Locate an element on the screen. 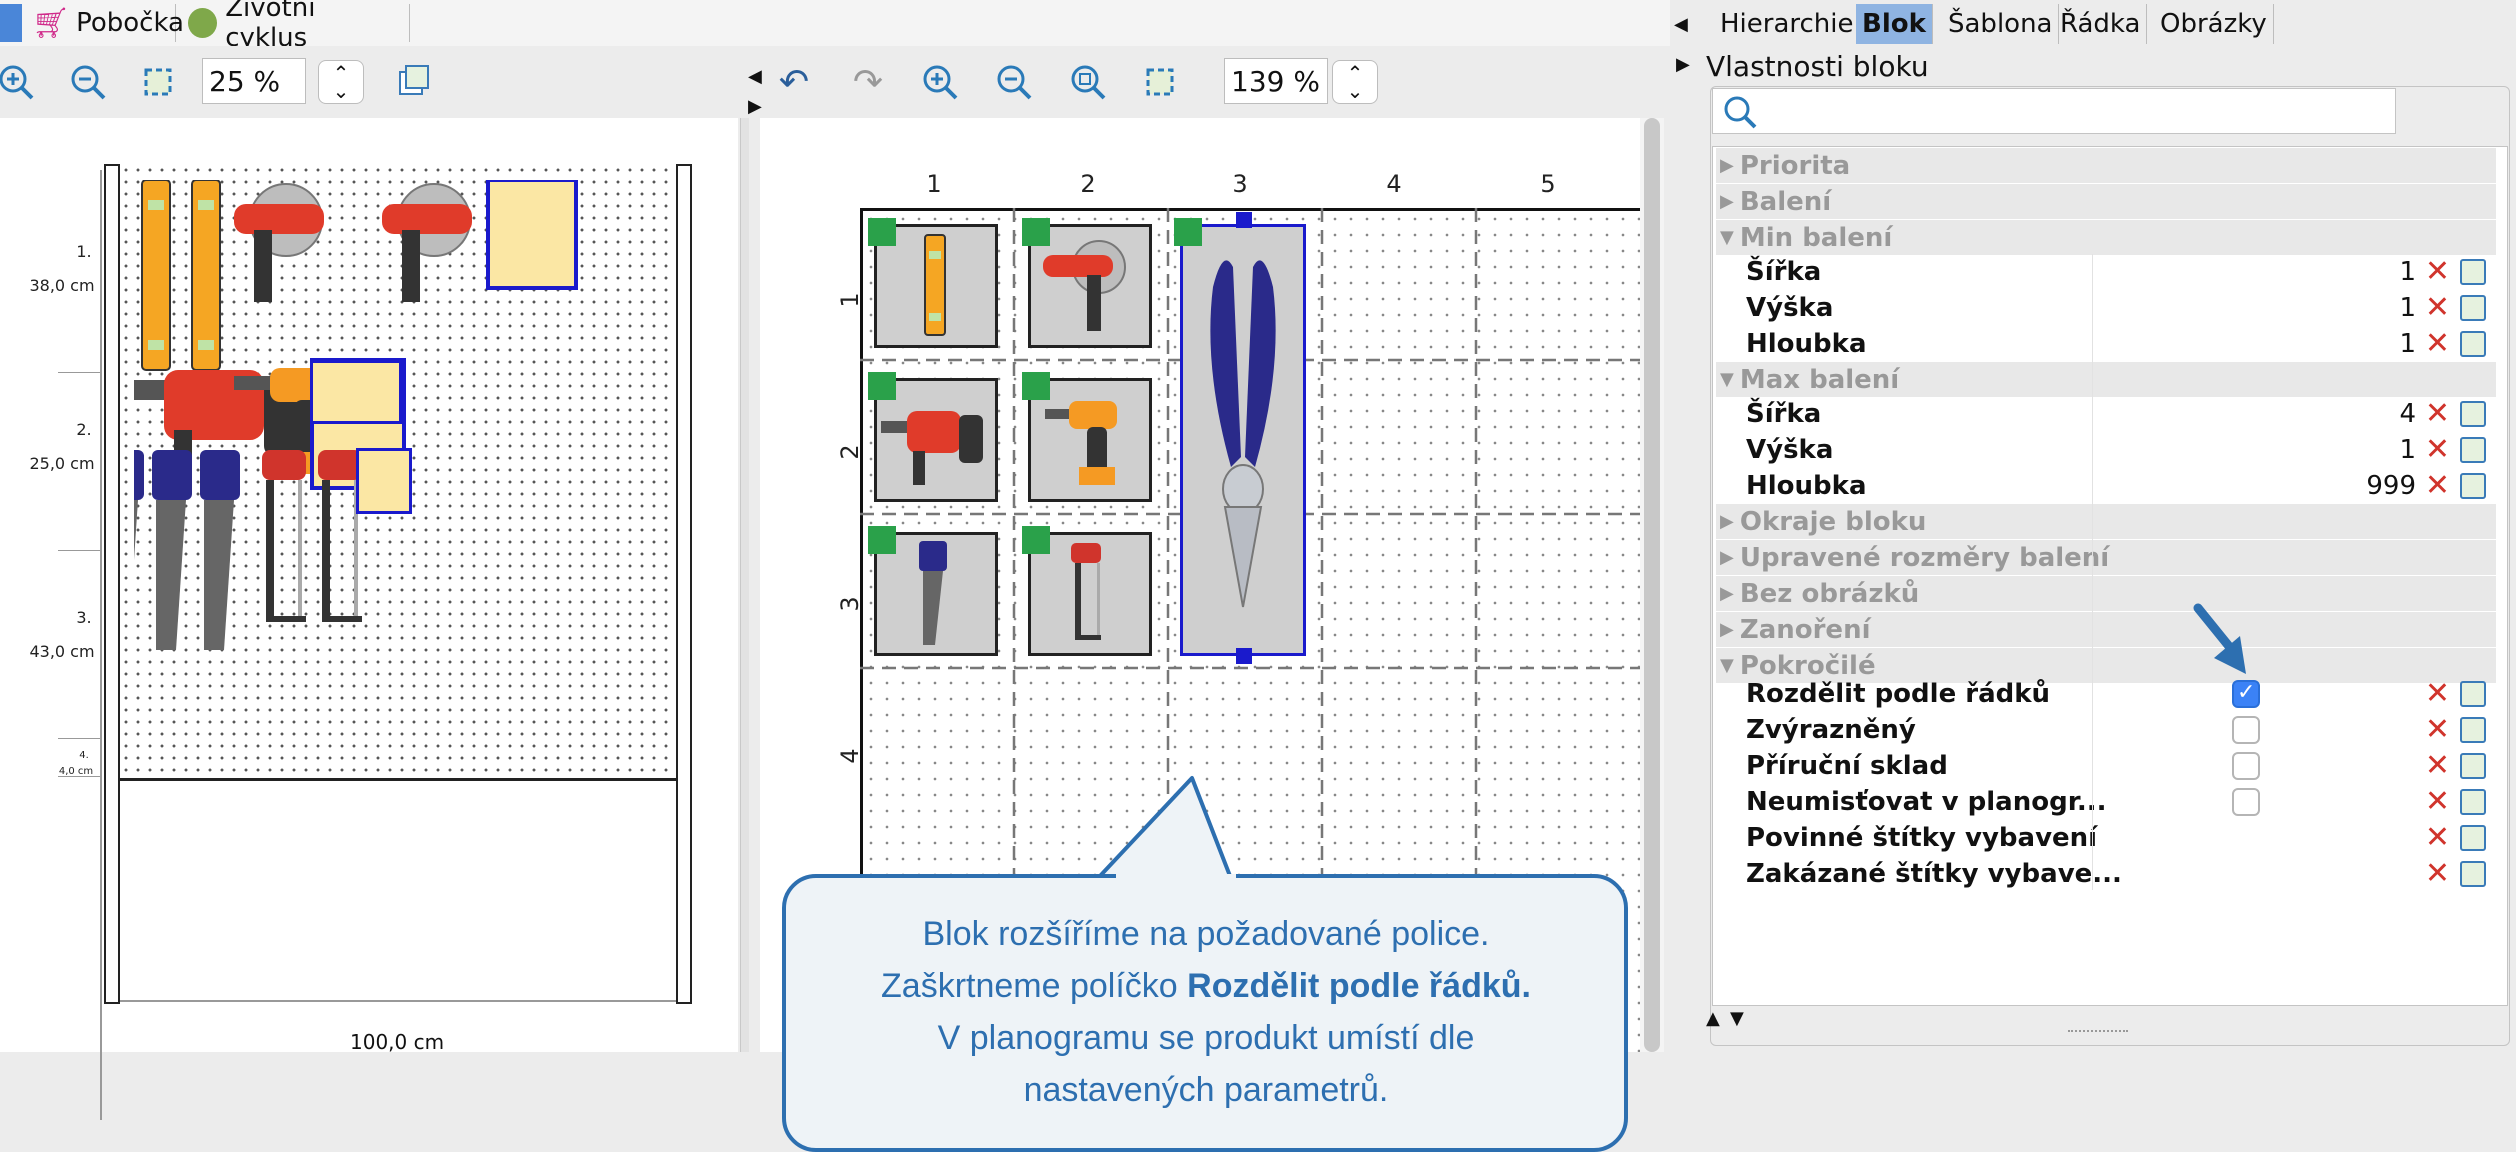 The image size is (2516, 1152). center-zoom-spinner: ⌃ ⌄ is located at coordinates (1355, 82).